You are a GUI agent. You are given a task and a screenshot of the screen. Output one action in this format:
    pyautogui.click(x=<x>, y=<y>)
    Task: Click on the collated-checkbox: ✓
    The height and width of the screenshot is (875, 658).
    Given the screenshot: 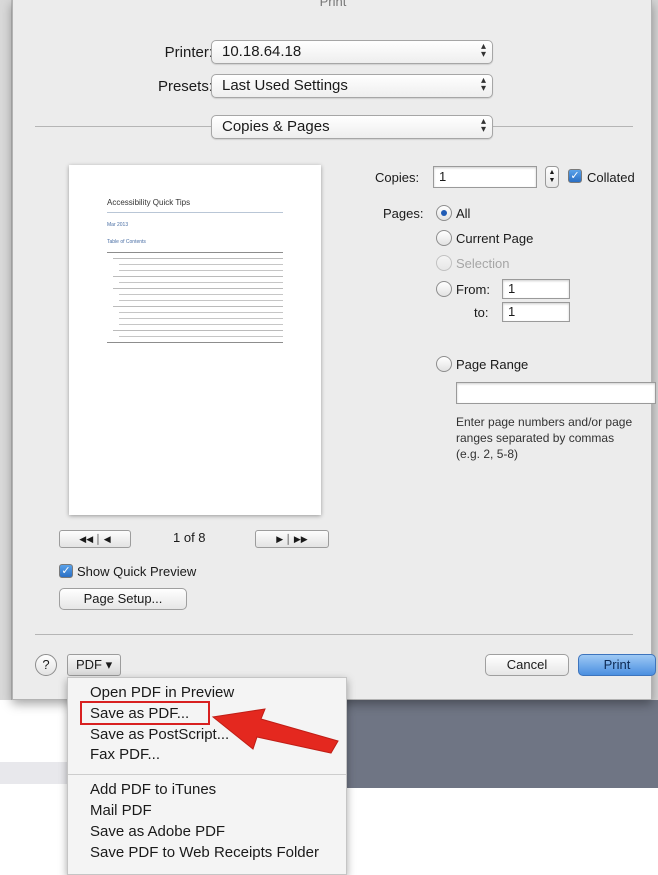 What is the action you would take?
    pyautogui.click(x=575, y=176)
    